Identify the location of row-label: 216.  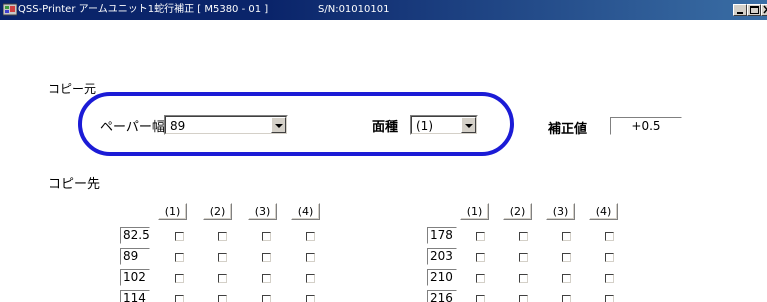
(442, 296).